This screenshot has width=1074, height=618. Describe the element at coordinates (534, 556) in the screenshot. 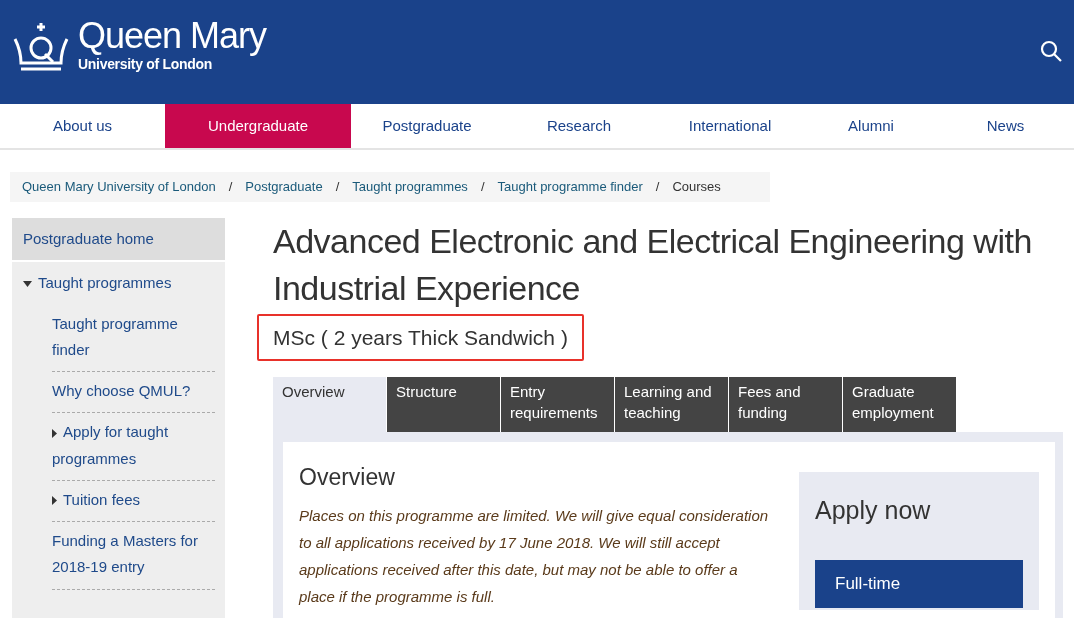

I see `notice-paragraph: Places on this programme are limited. We will give equal consideration to all applications received by 17 June 2018. We will still accept applications received after this date, but may not be able to offer a place if the programme is full.` at that location.